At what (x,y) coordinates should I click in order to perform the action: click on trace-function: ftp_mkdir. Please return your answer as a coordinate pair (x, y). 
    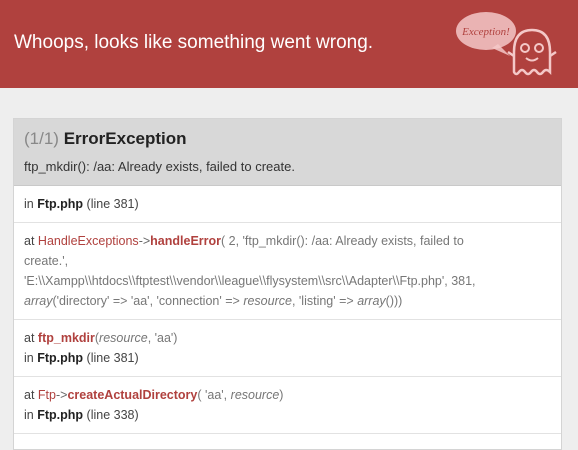
    Looking at the image, I should click on (66, 338).